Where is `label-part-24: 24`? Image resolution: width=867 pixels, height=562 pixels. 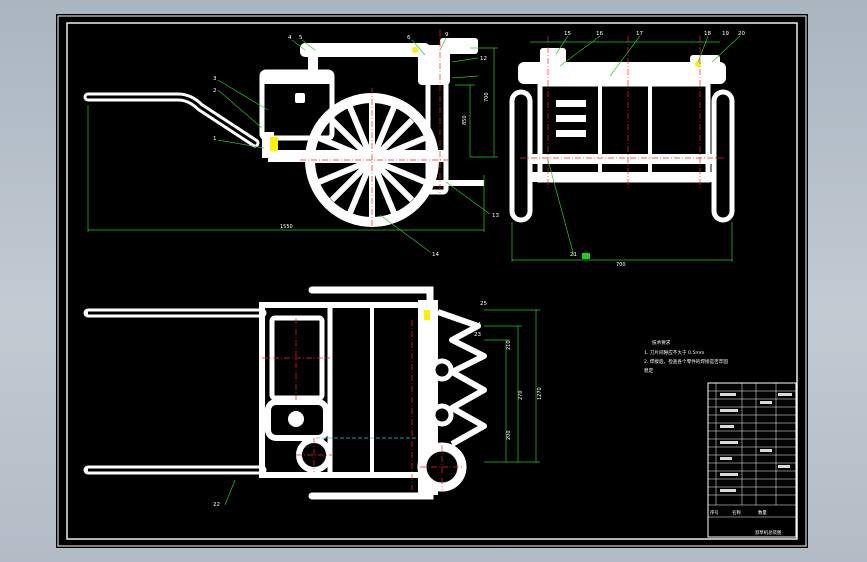 label-part-24: 24 is located at coordinates (477, 325).